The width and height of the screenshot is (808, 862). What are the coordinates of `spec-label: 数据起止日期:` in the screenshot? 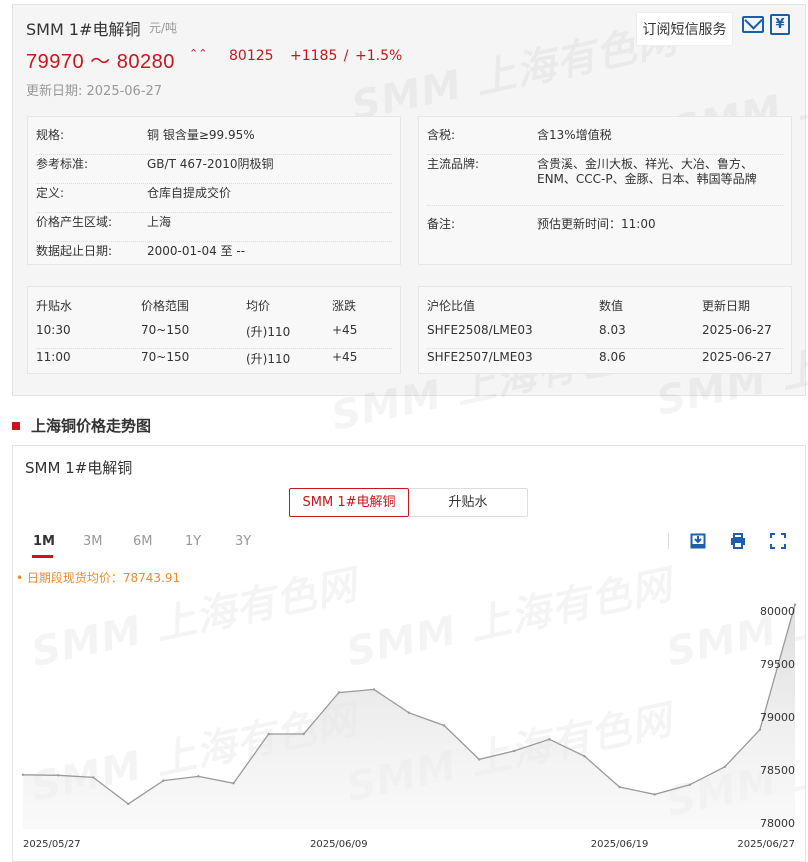 It's located at (74, 251).